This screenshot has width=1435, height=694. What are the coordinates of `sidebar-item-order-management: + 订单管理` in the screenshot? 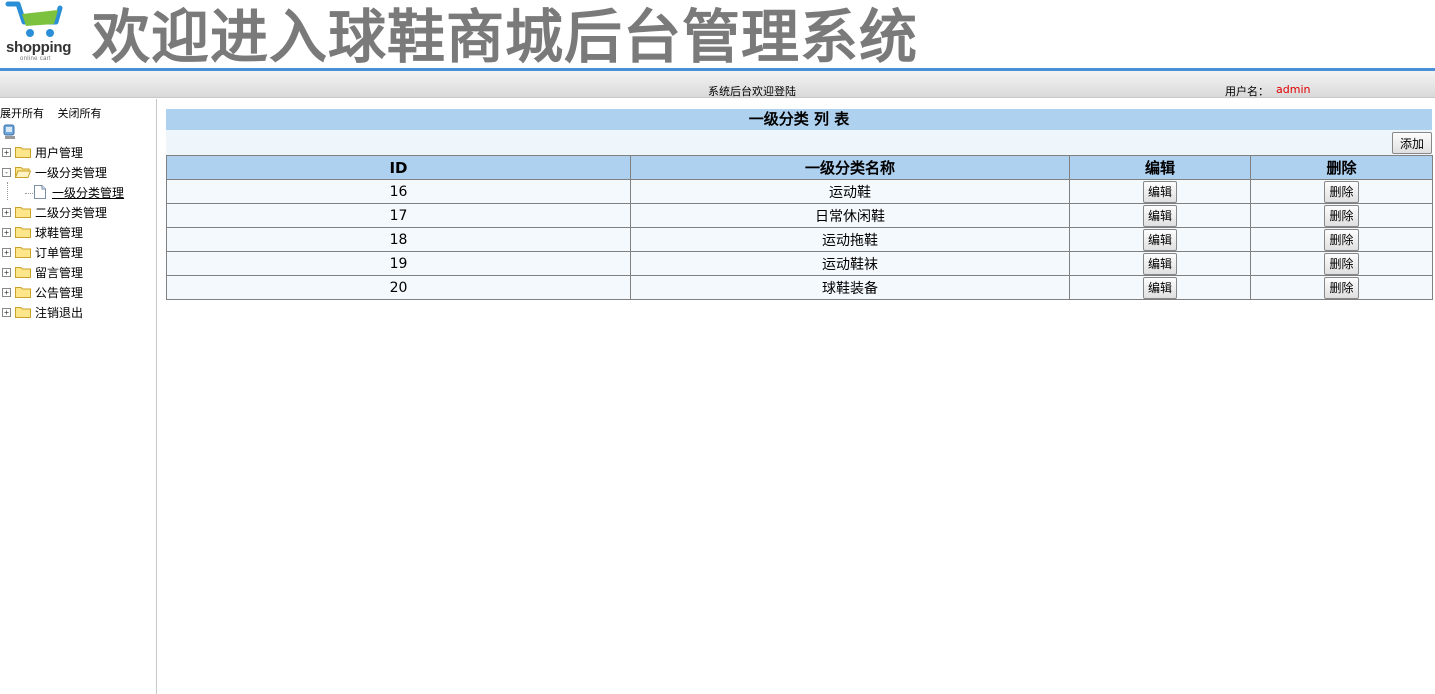 It's located at (42, 252).